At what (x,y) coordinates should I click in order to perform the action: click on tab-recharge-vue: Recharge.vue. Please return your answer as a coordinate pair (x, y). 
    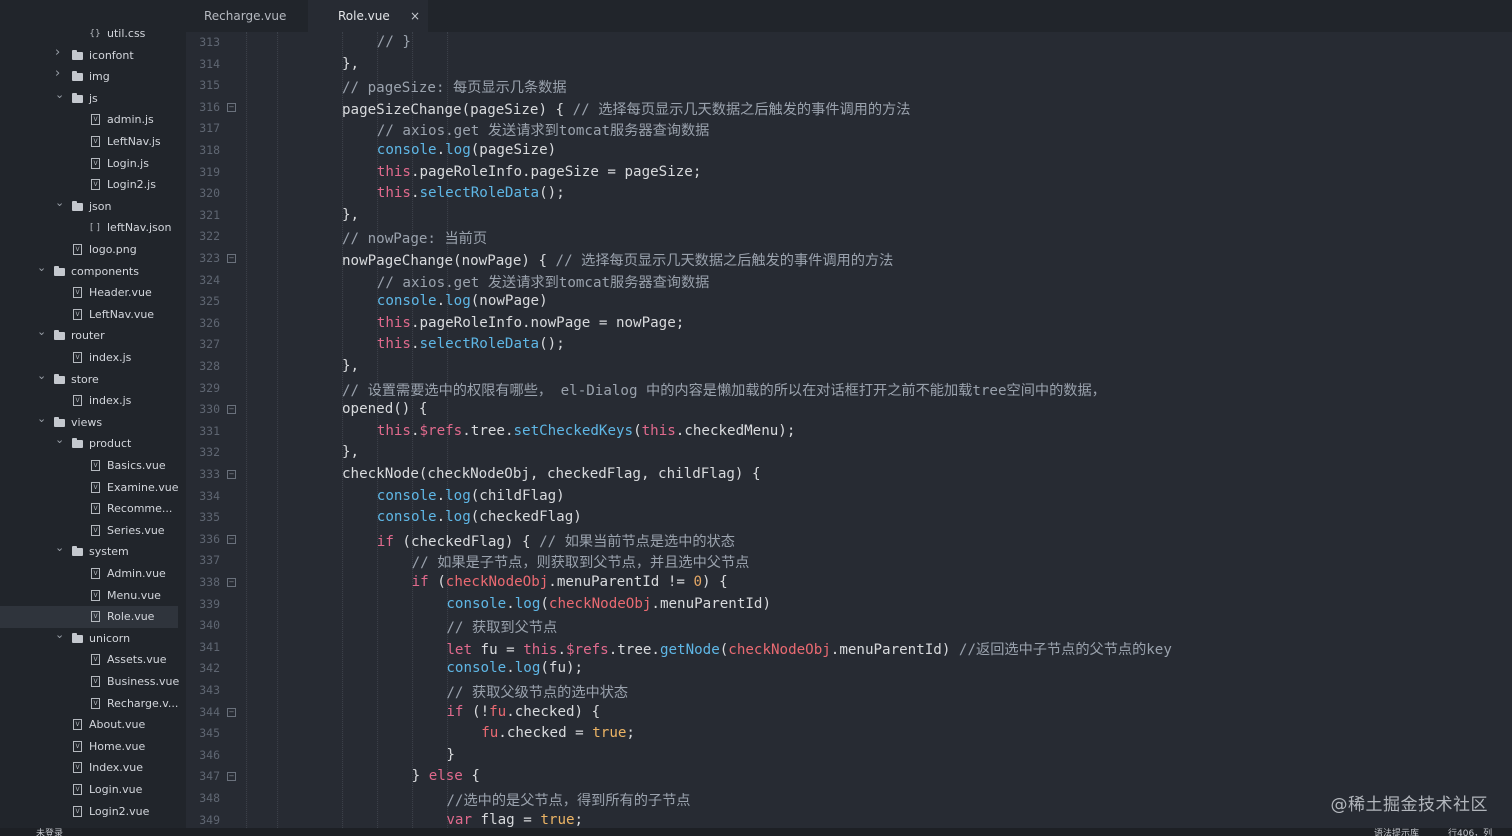
    Looking at the image, I should click on (247, 16).